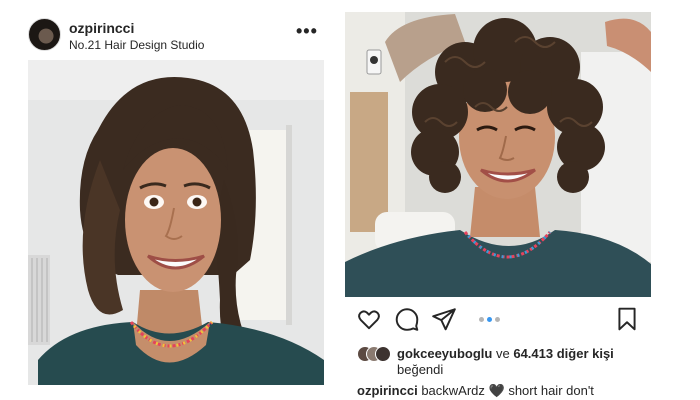 The image size is (700, 400). Describe the element at coordinates (444, 353) in the screenshot. I see `liker-username: gokceeyuboglu` at that location.